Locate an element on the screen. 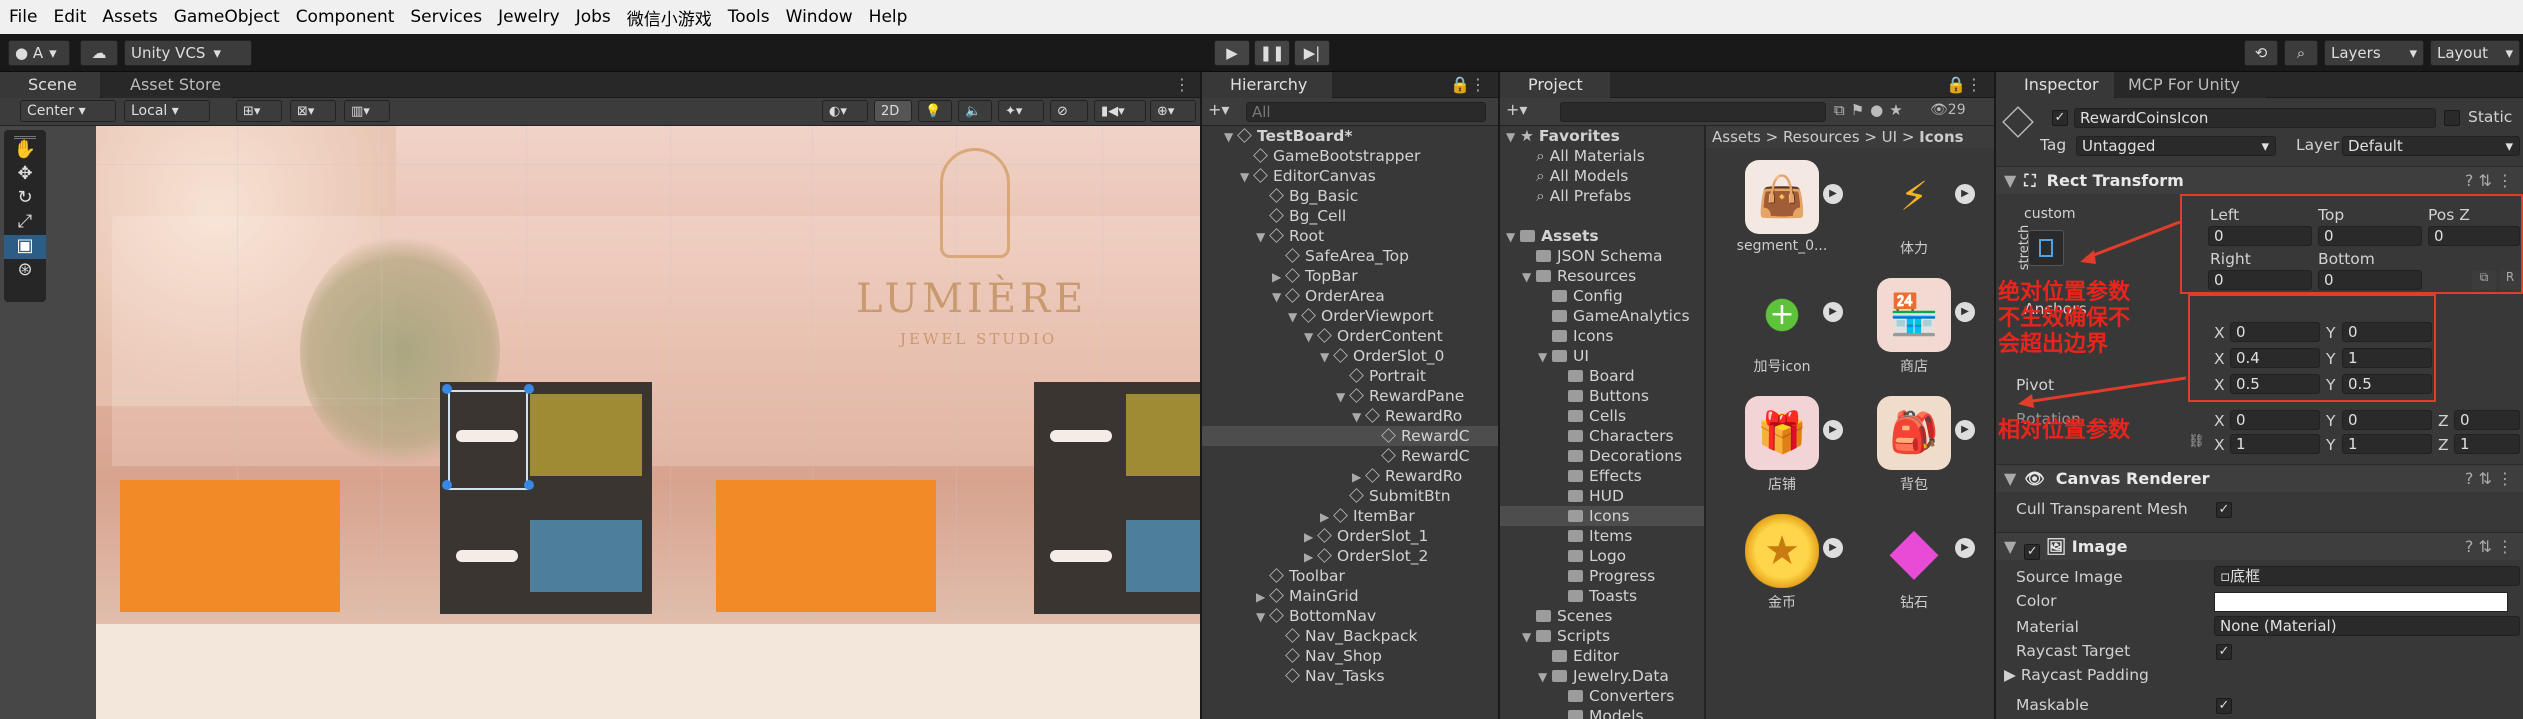  transform-tool-icon: ⊛ is located at coordinates (25, 271).